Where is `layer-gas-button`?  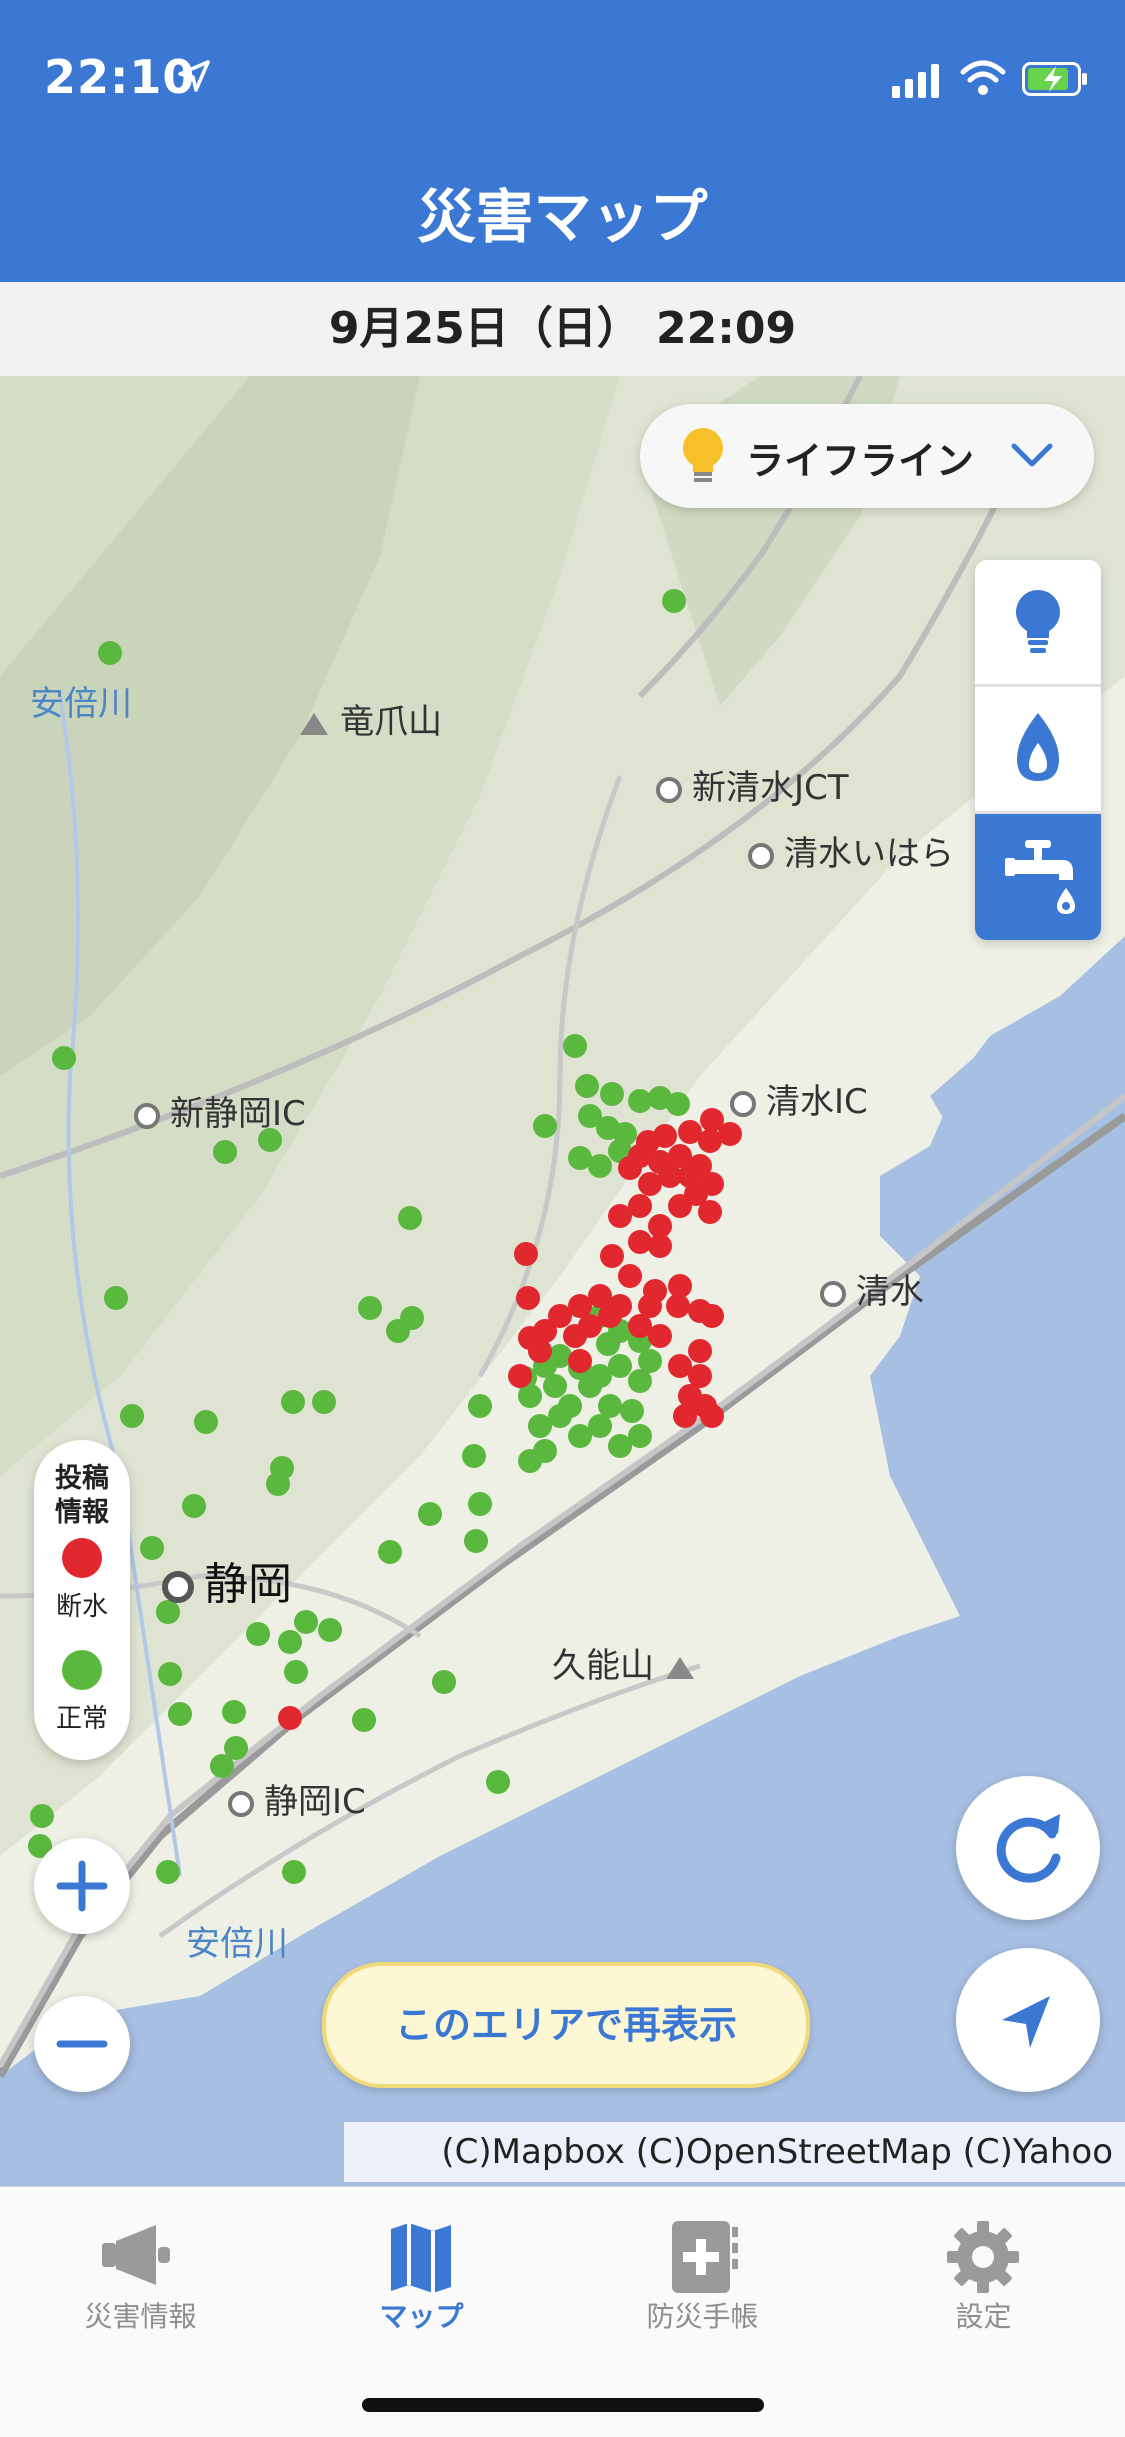 layer-gas-button is located at coordinates (1038, 749).